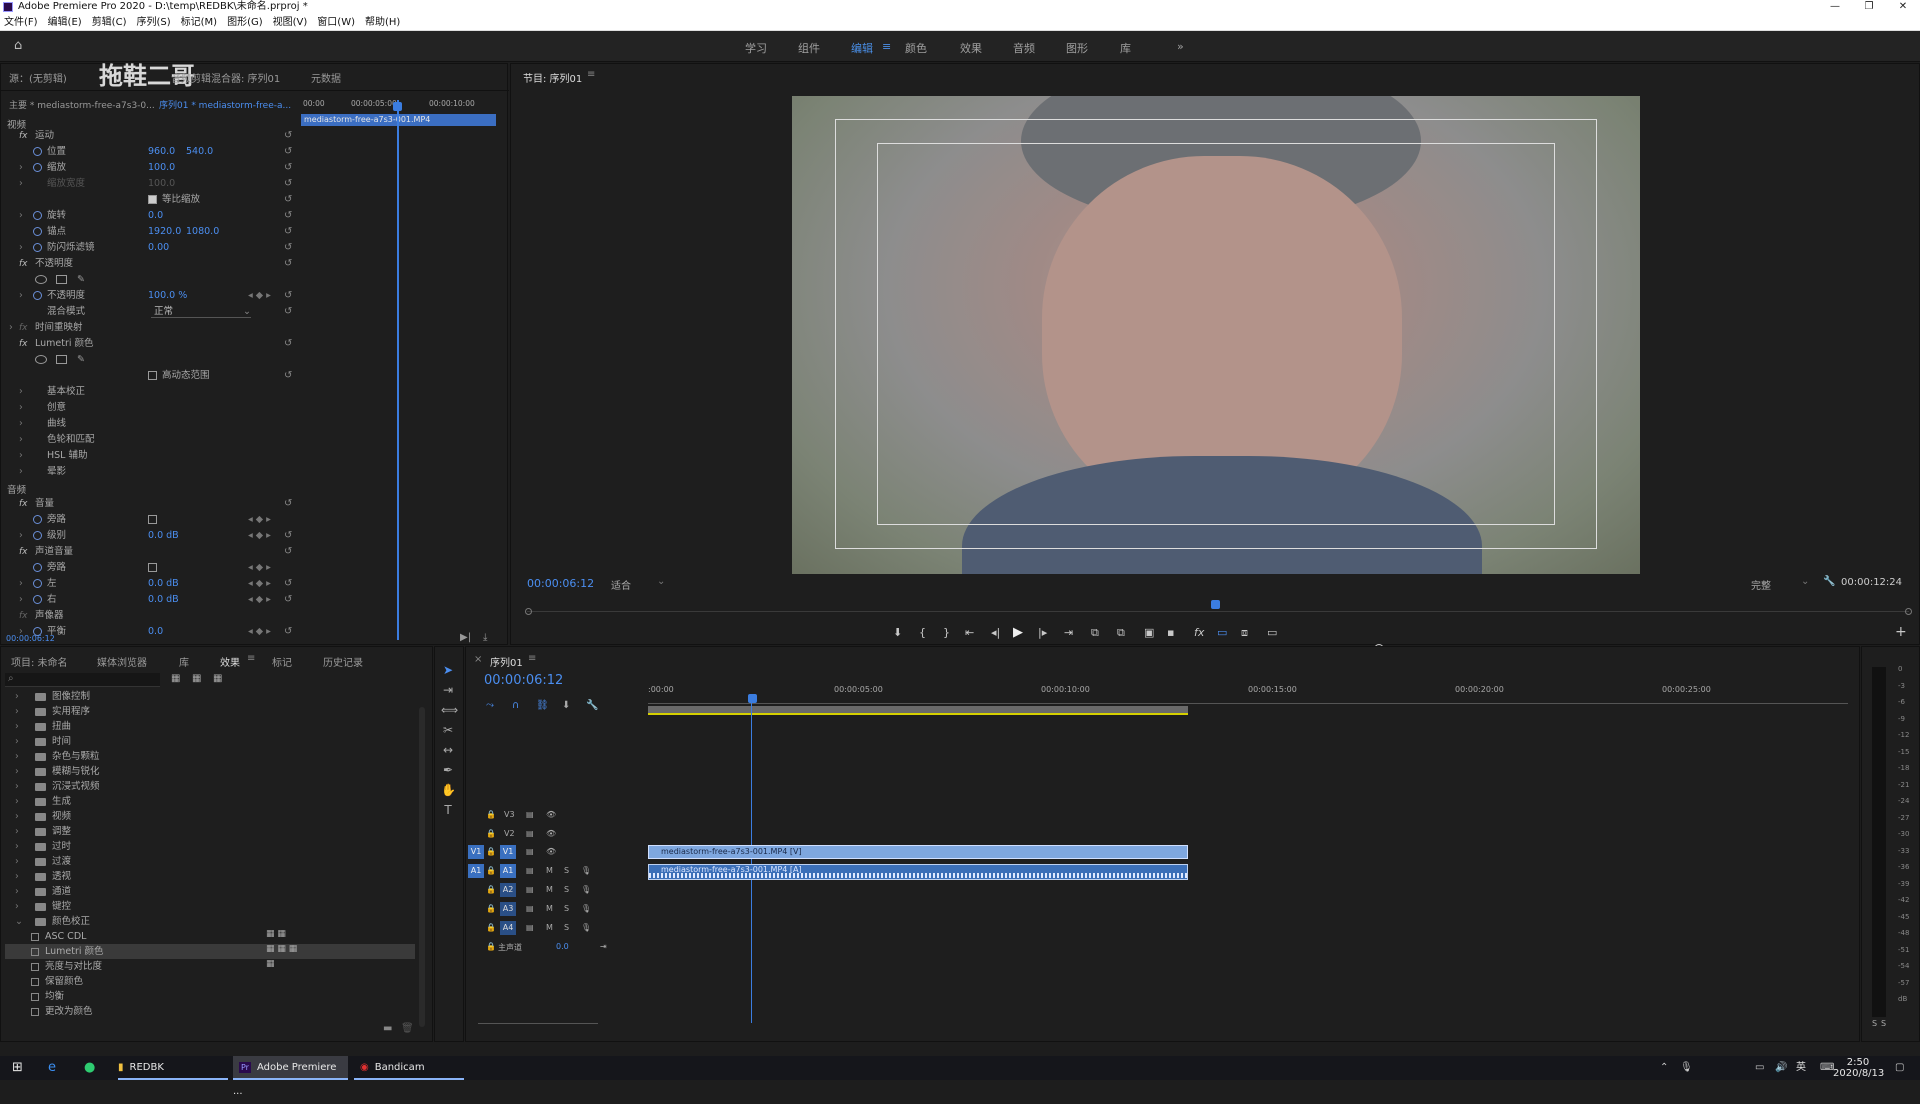 Image resolution: width=1920 pixels, height=1104 pixels. I want to click on snap-icon: ∩, so click(515, 705).